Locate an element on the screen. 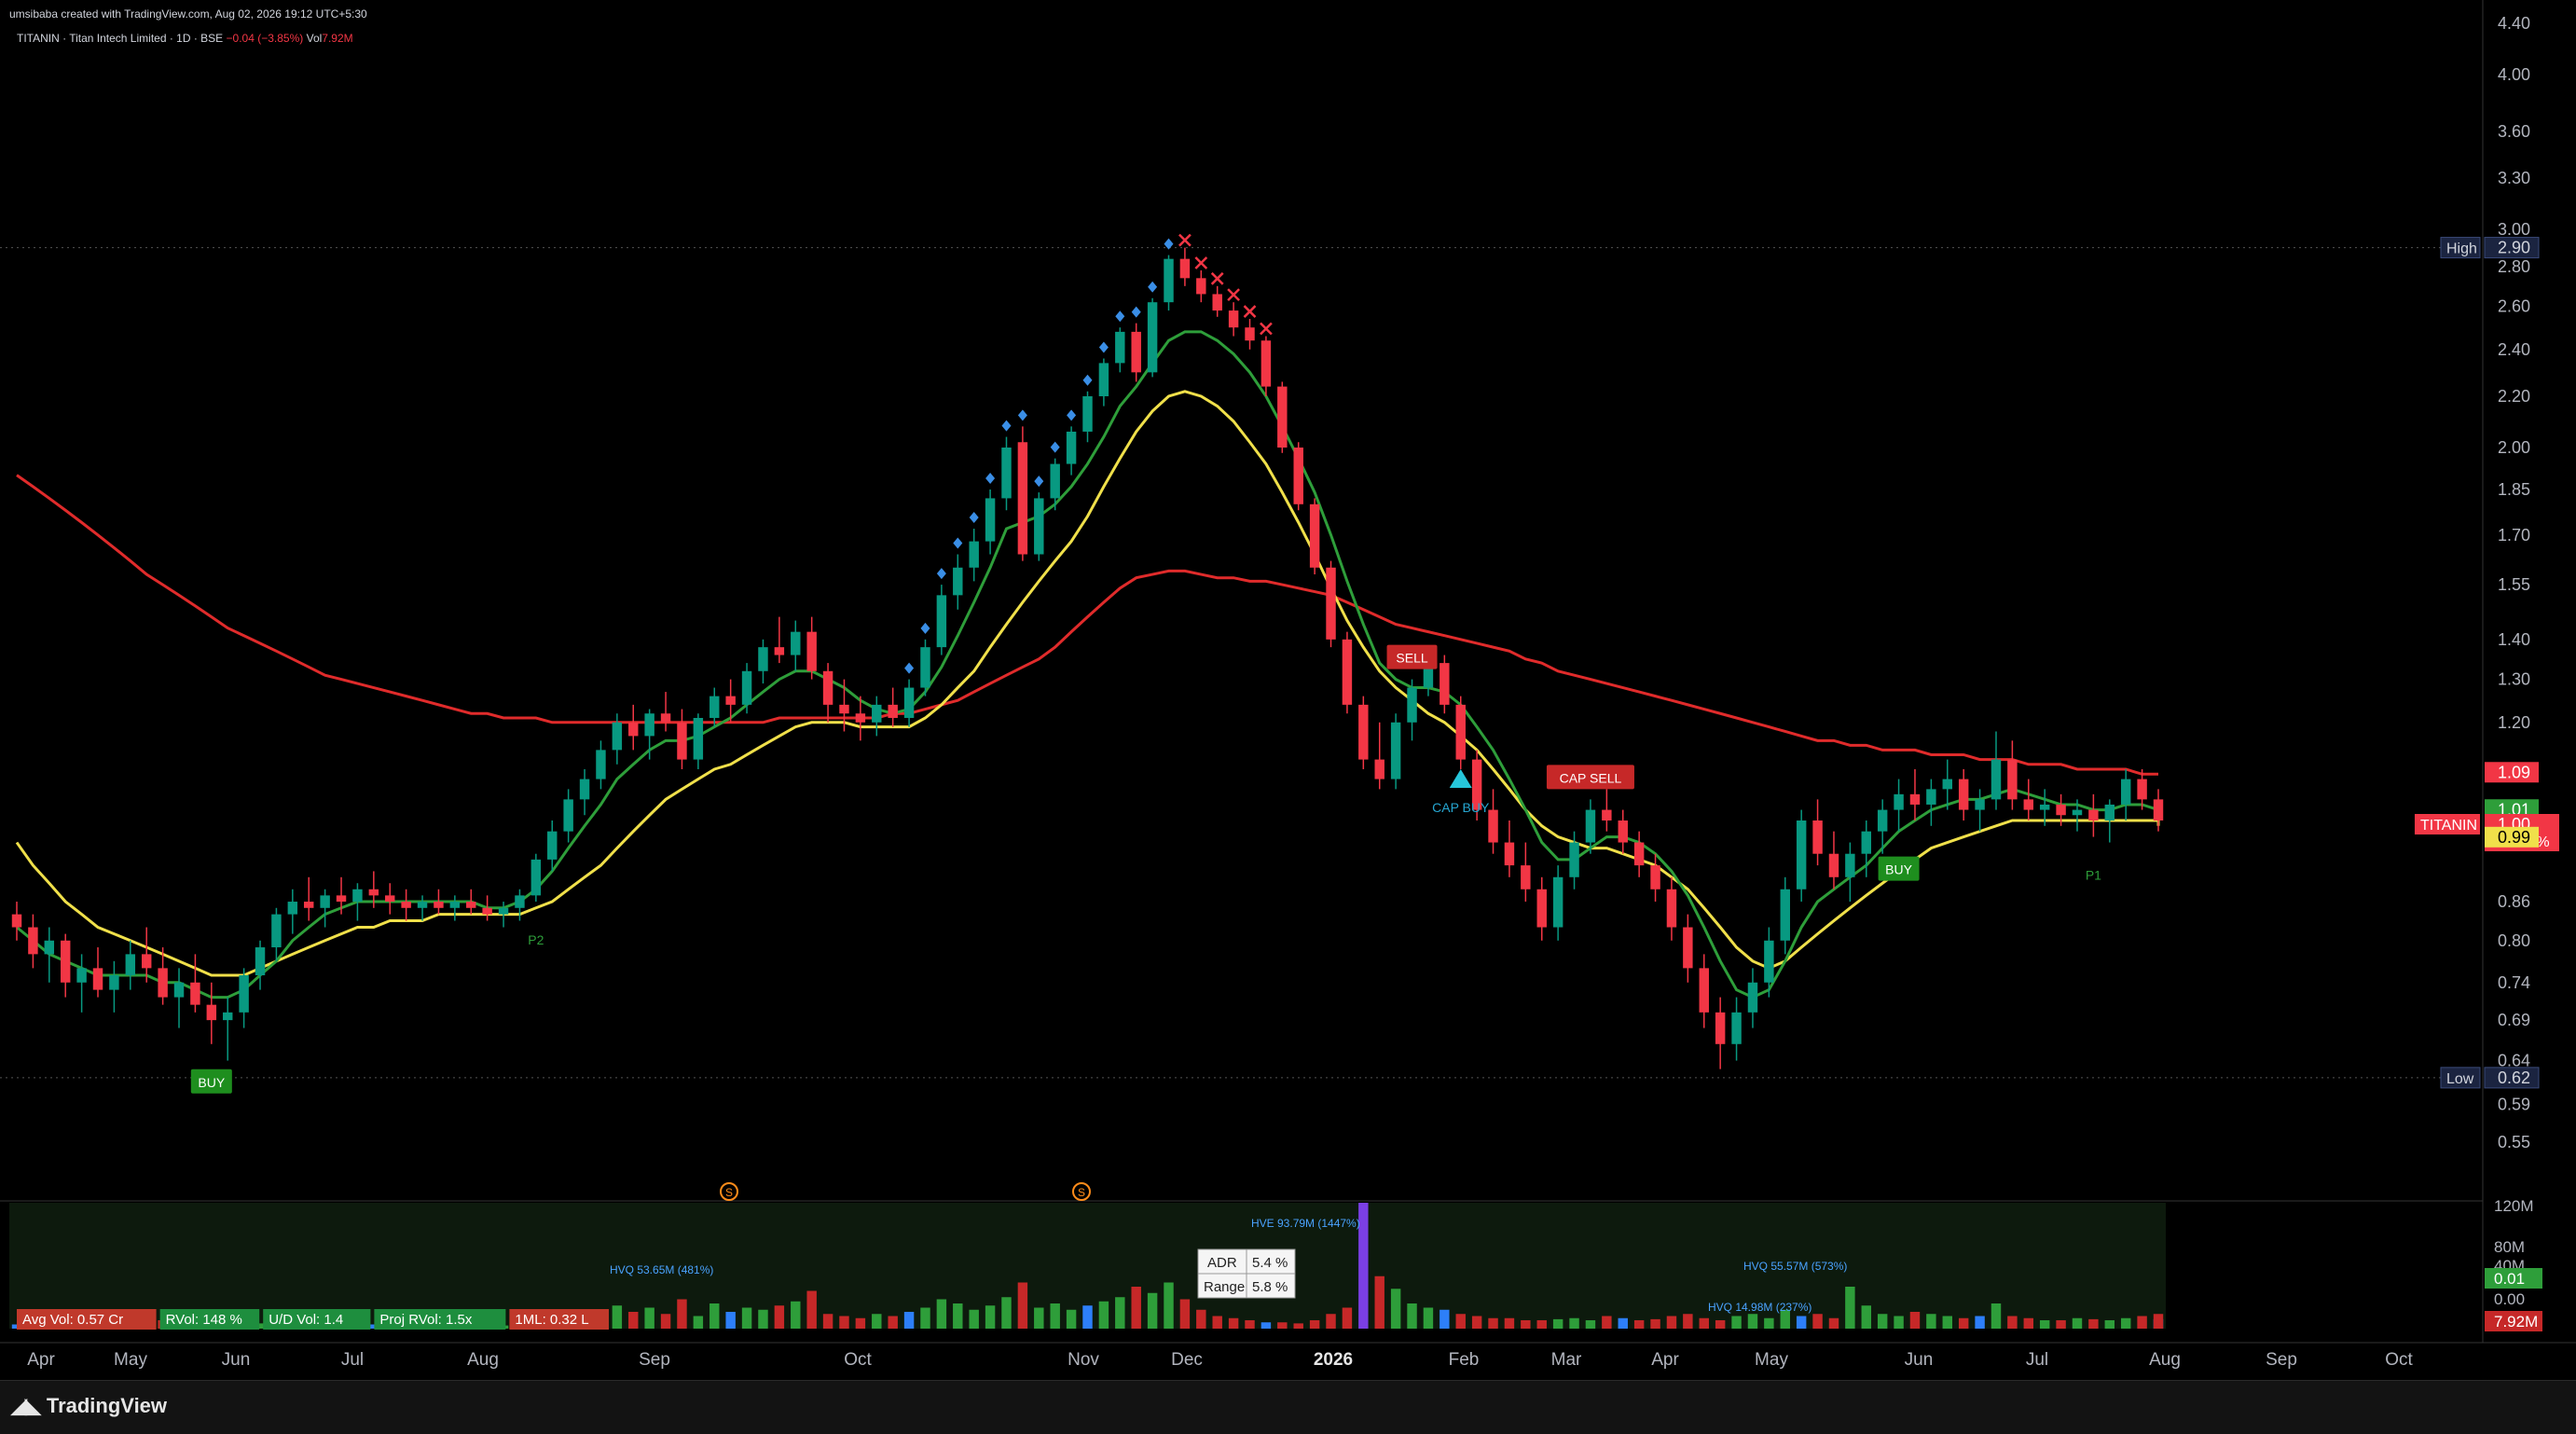 This screenshot has width=2576, height=1434. y-tick-label: 0.86 is located at coordinates (2514, 901).